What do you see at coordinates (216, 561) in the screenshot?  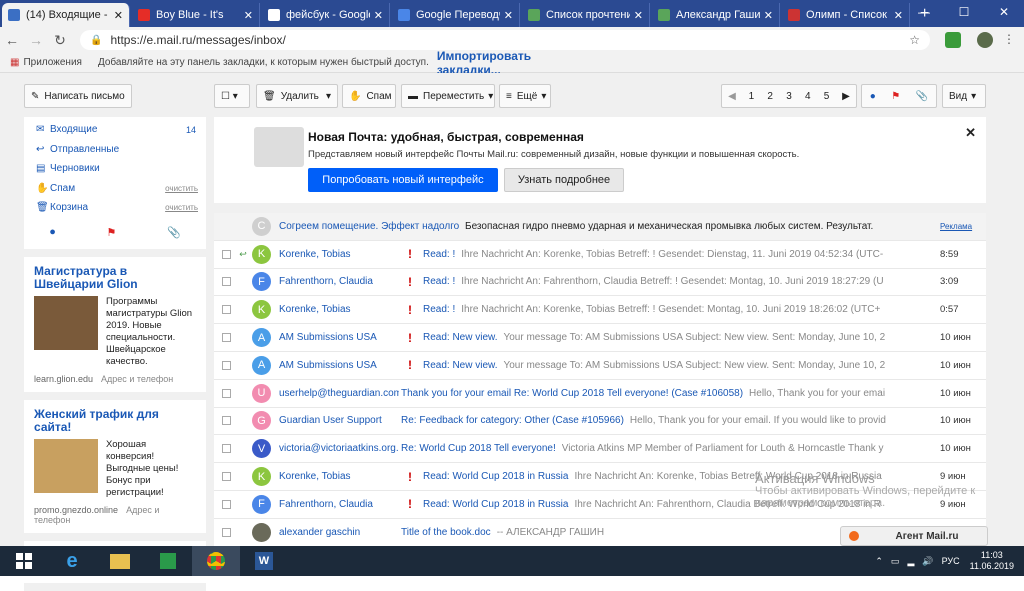 I see `chrome-taskbar-icon` at bounding box center [216, 561].